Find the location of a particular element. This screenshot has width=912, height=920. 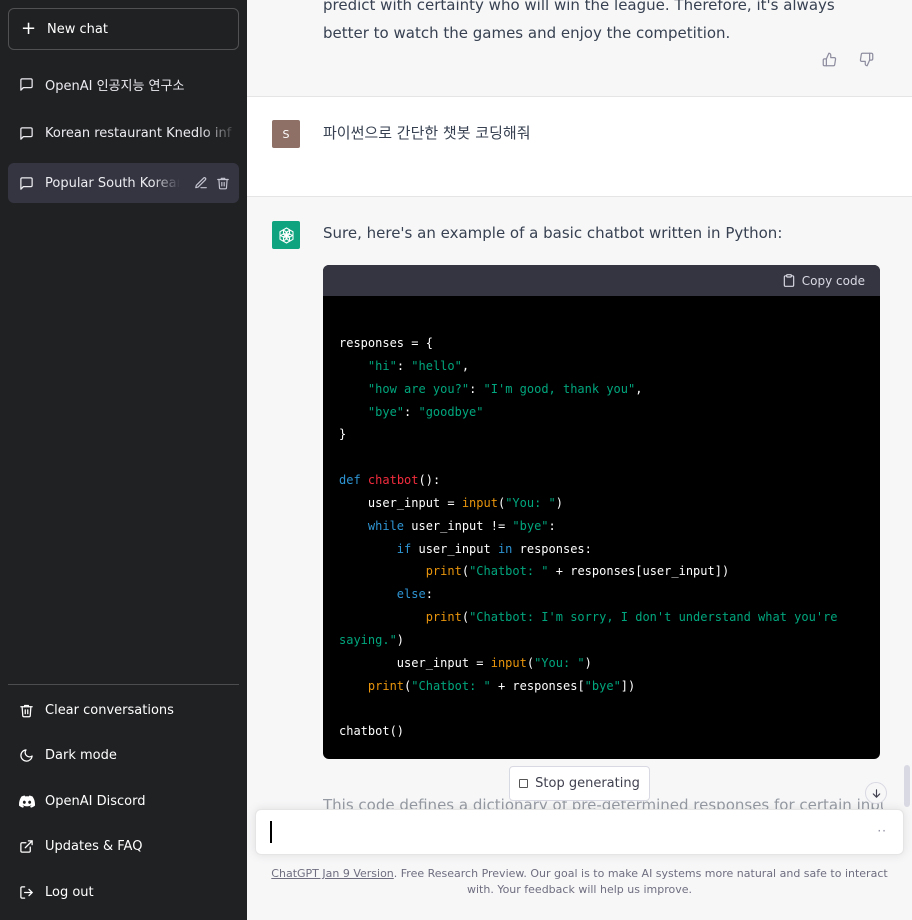

sidebar-conversation-item-active: Popular South Korean is located at coordinates (123, 183).